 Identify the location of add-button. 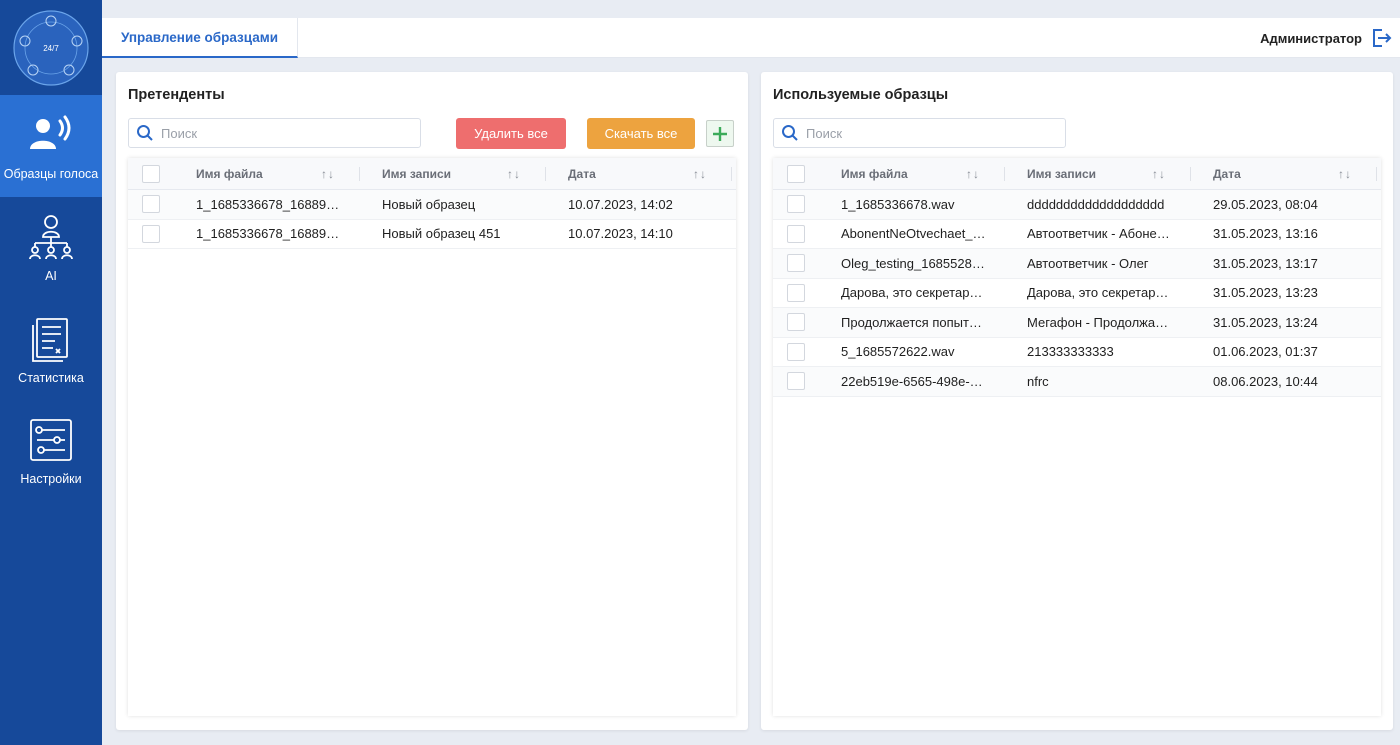
(720, 133).